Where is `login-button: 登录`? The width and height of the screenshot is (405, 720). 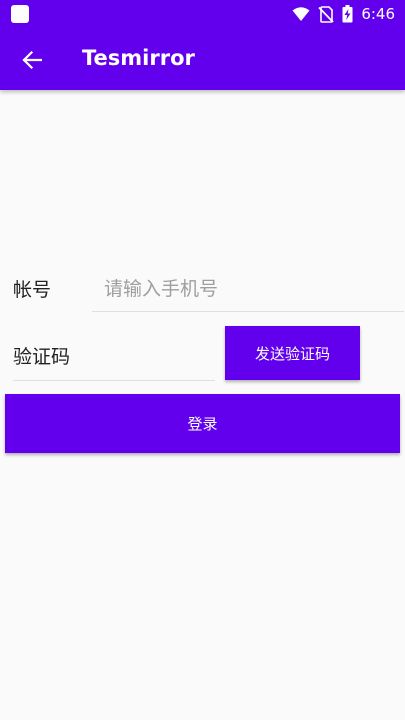
login-button: 登录 is located at coordinates (202, 423).